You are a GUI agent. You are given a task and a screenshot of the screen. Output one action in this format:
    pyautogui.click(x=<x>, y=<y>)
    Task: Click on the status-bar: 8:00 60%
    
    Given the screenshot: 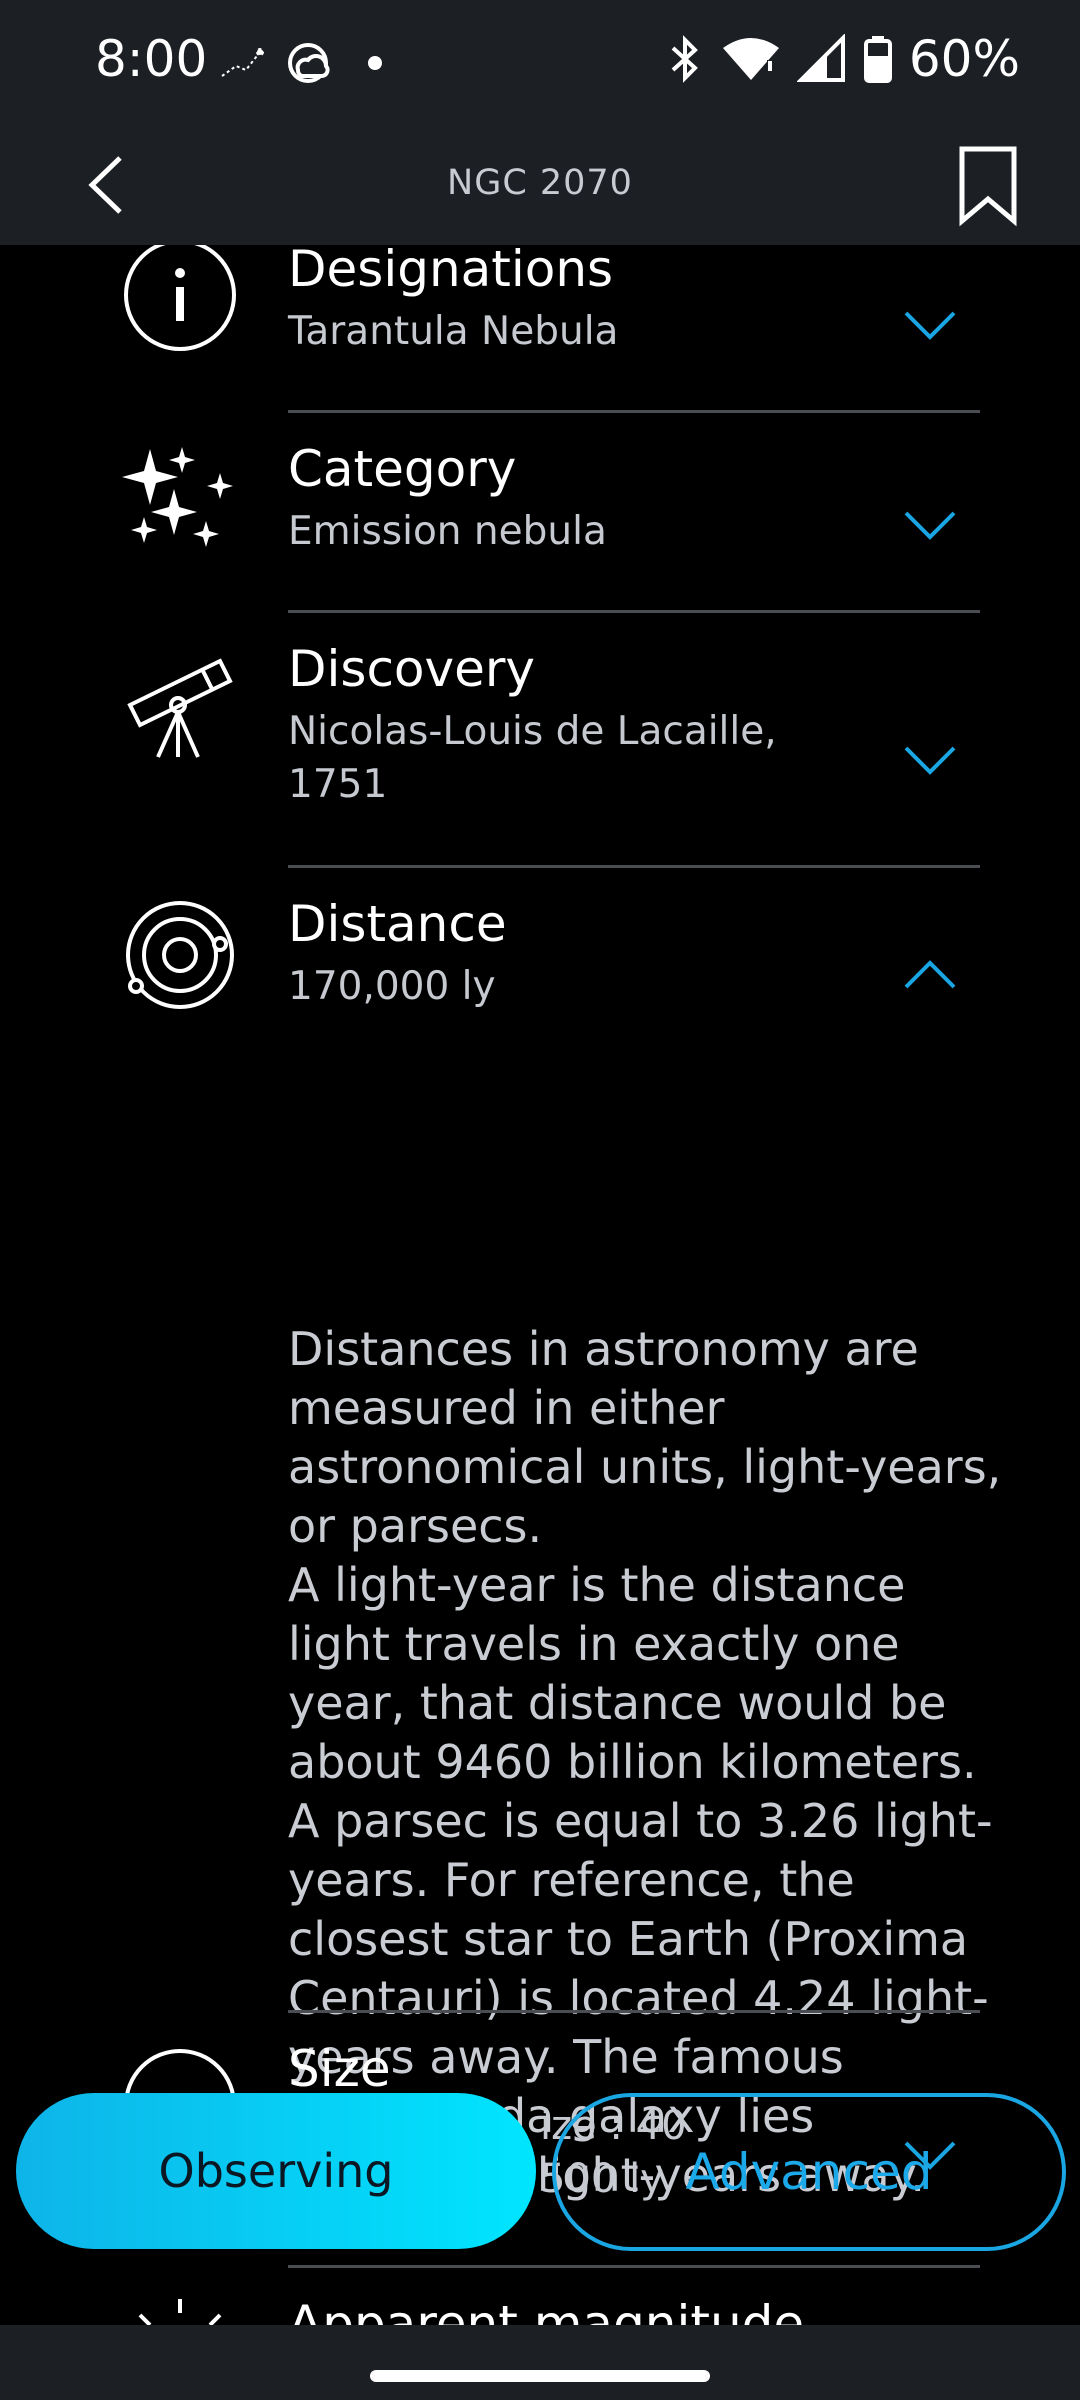 What is the action you would take?
    pyautogui.click(x=540, y=62)
    